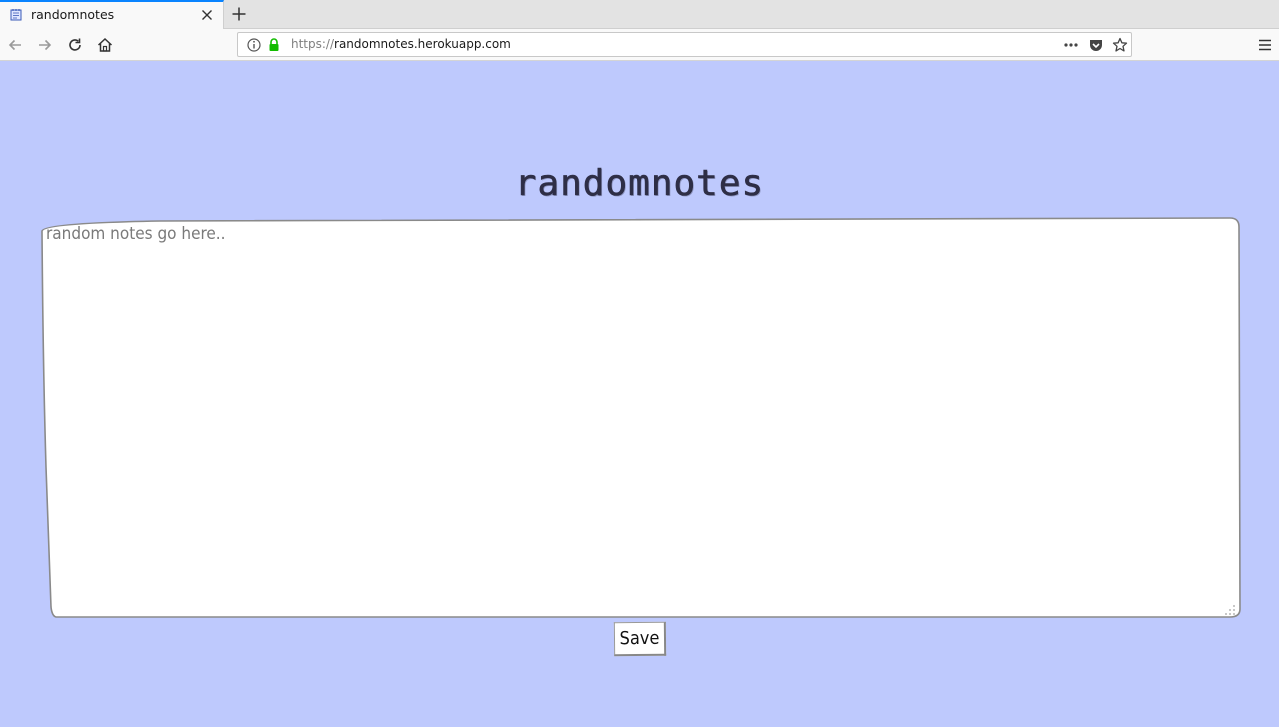  Describe the element at coordinates (45, 45) in the screenshot. I see `forward-icon` at that location.